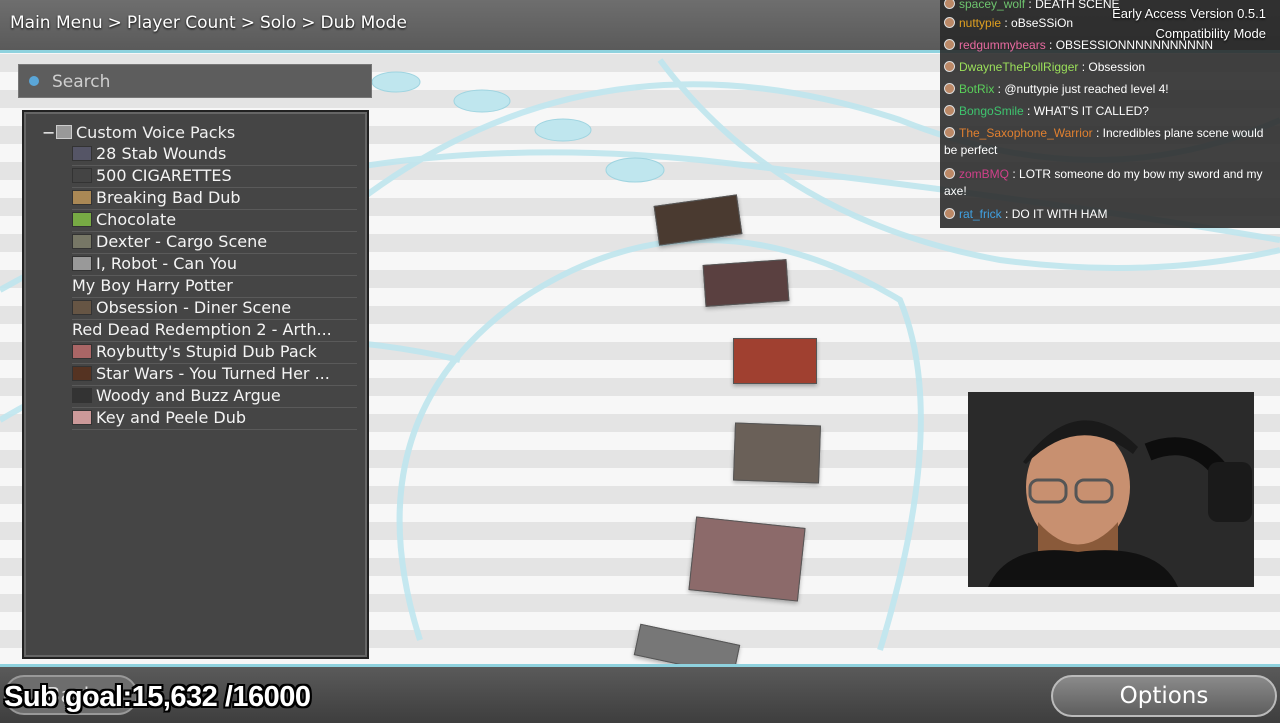 This screenshot has width=1280, height=723. I want to click on chat-message: DwayneThePollRigger : Obsession, so click(1110, 67).